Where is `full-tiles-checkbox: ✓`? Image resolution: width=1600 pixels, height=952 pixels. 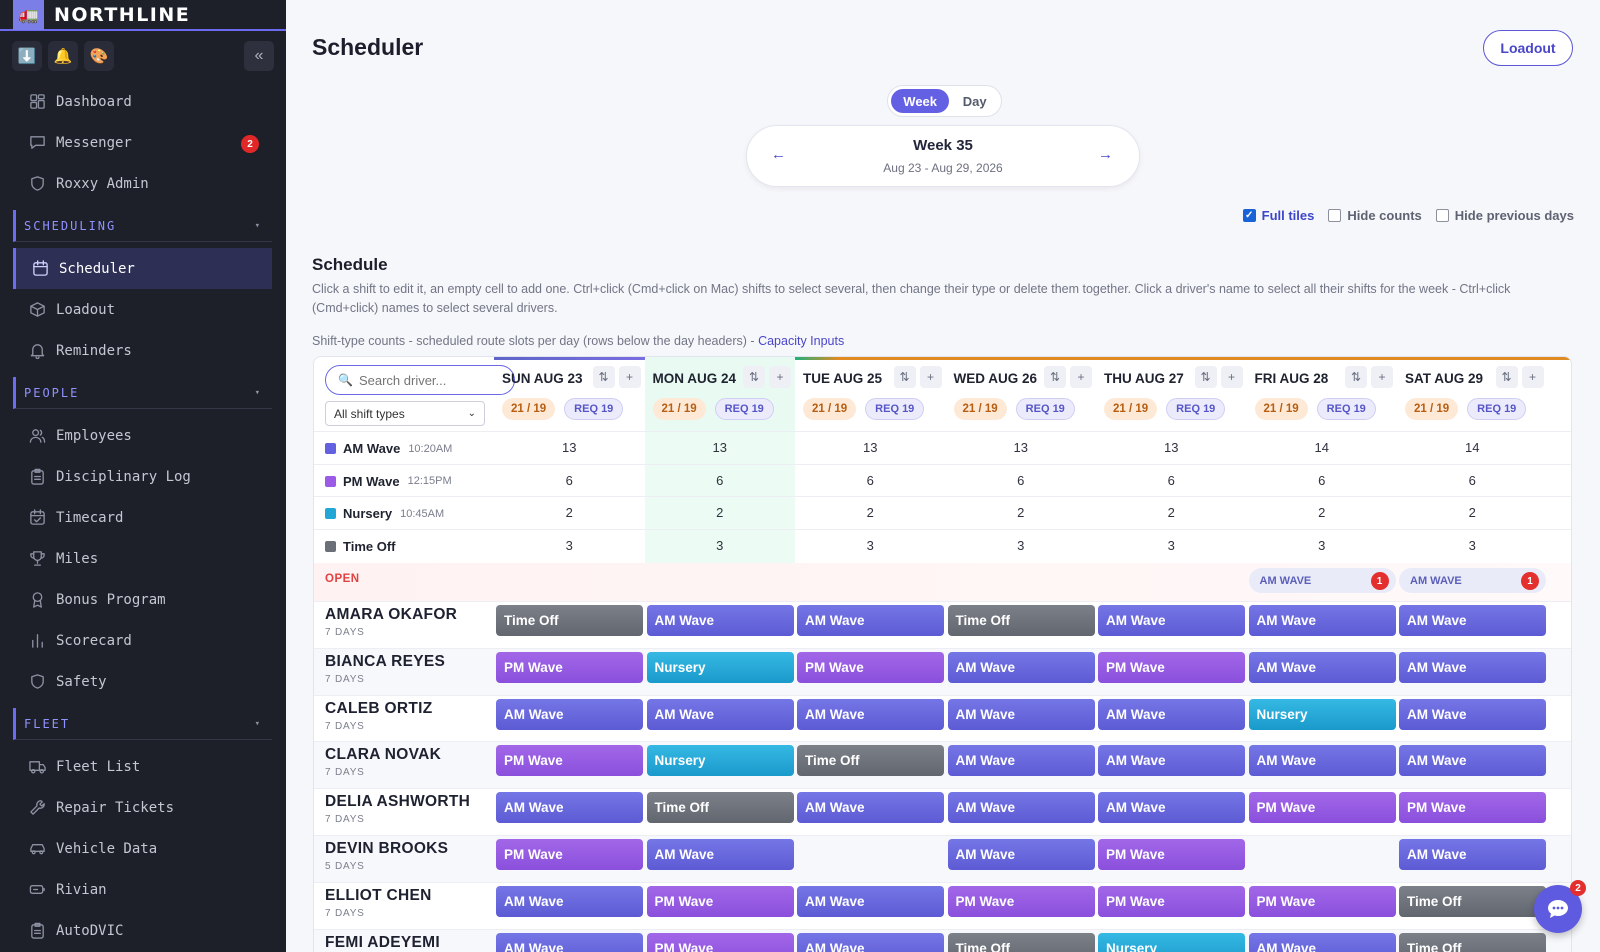 full-tiles-checkbox: ✓ is located at coordinates (1249, 215).